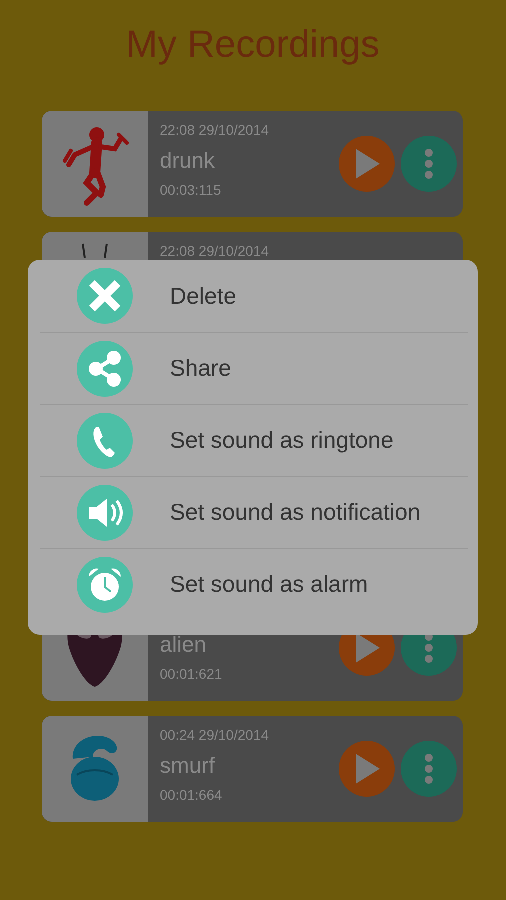 The height and width of the screenshot is (900, 506). I want to click on recording-time: 00:24 29/10/2014, so click(215, 736).